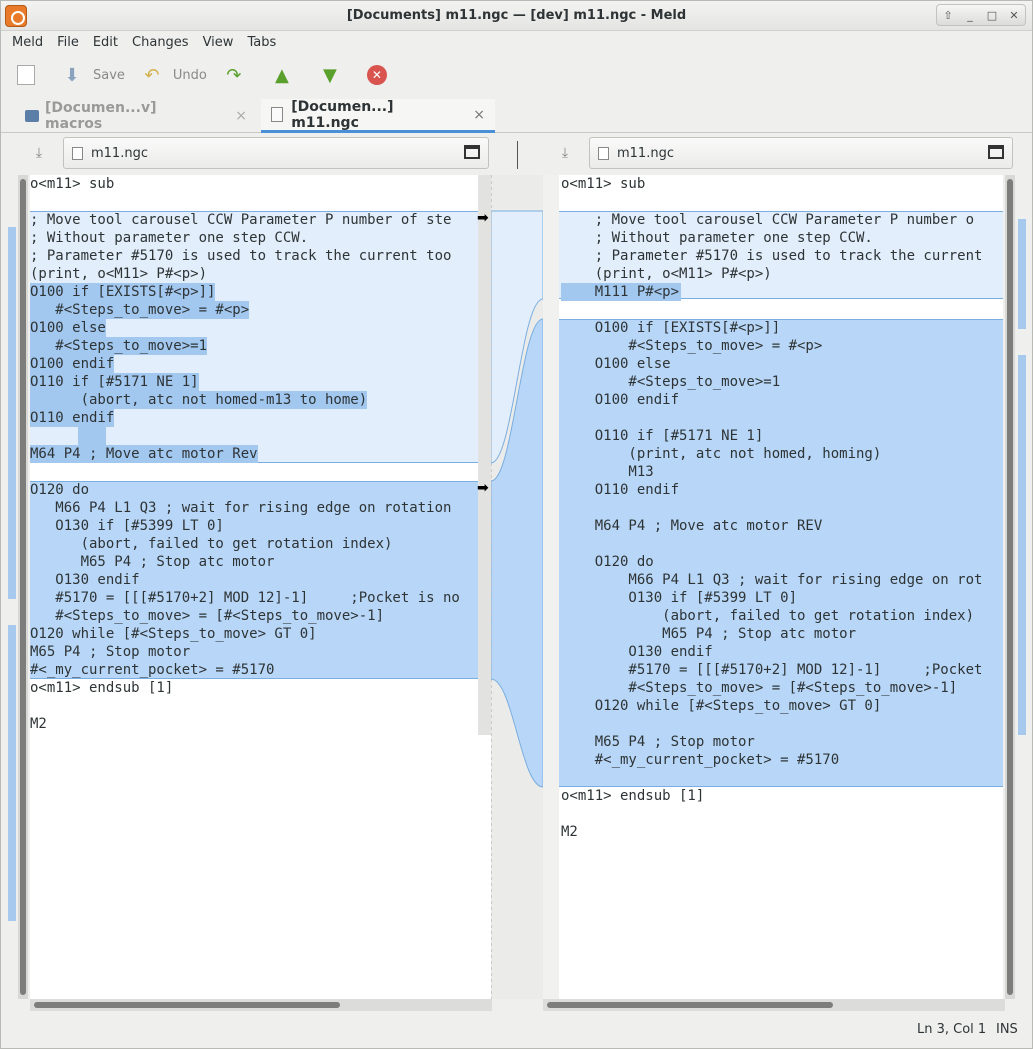 The image size is (1033, 1049). I want to click on code-line: (print, atc not homed, homing), so click(721, 454).